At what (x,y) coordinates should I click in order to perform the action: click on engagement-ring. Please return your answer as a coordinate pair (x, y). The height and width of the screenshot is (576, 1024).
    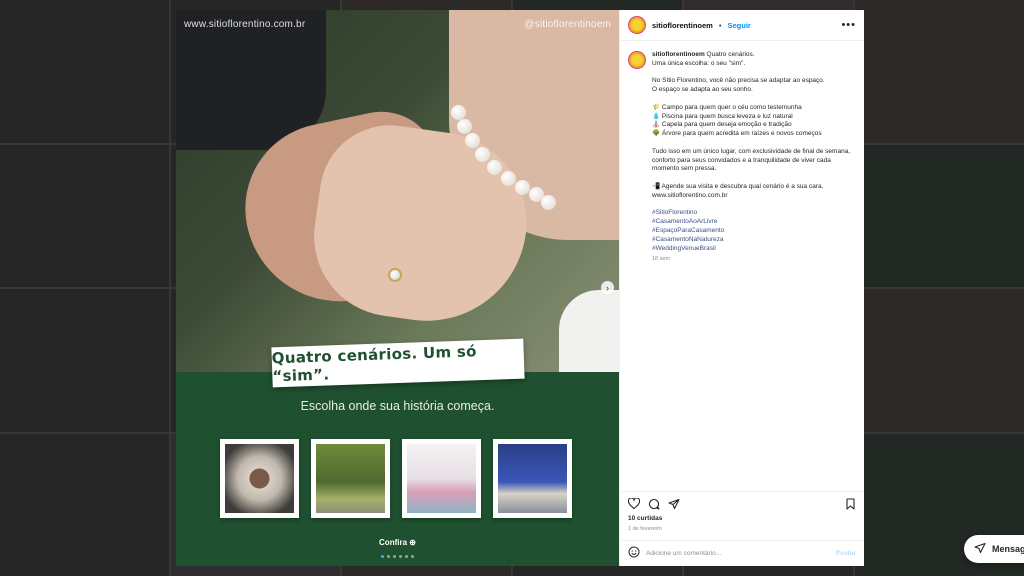
    Looking at the image, I should click on (395, 275).